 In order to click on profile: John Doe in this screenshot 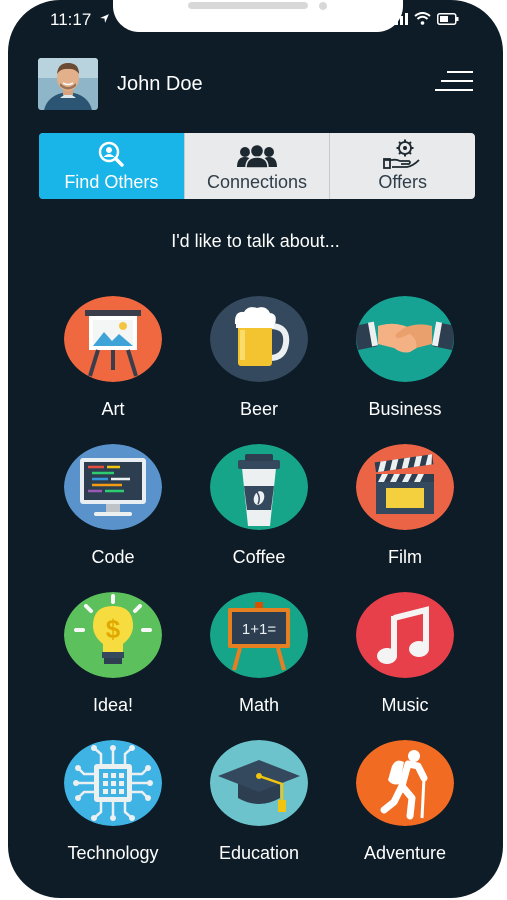, I will do `click(120, 84)`.